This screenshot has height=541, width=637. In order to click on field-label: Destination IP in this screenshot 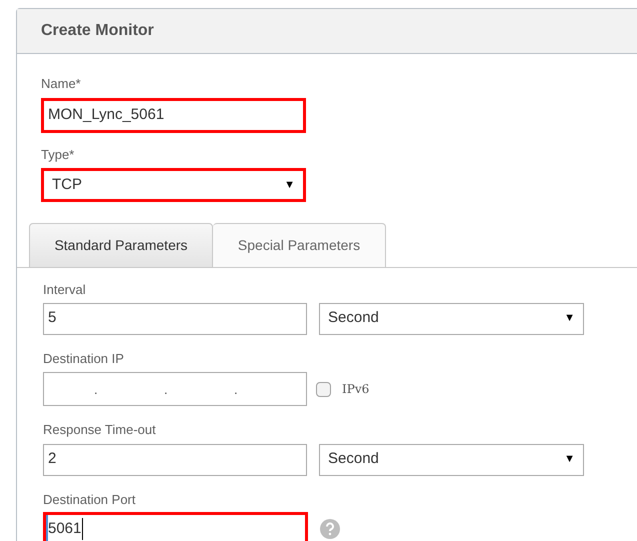, I will do `click(84, 359)`.